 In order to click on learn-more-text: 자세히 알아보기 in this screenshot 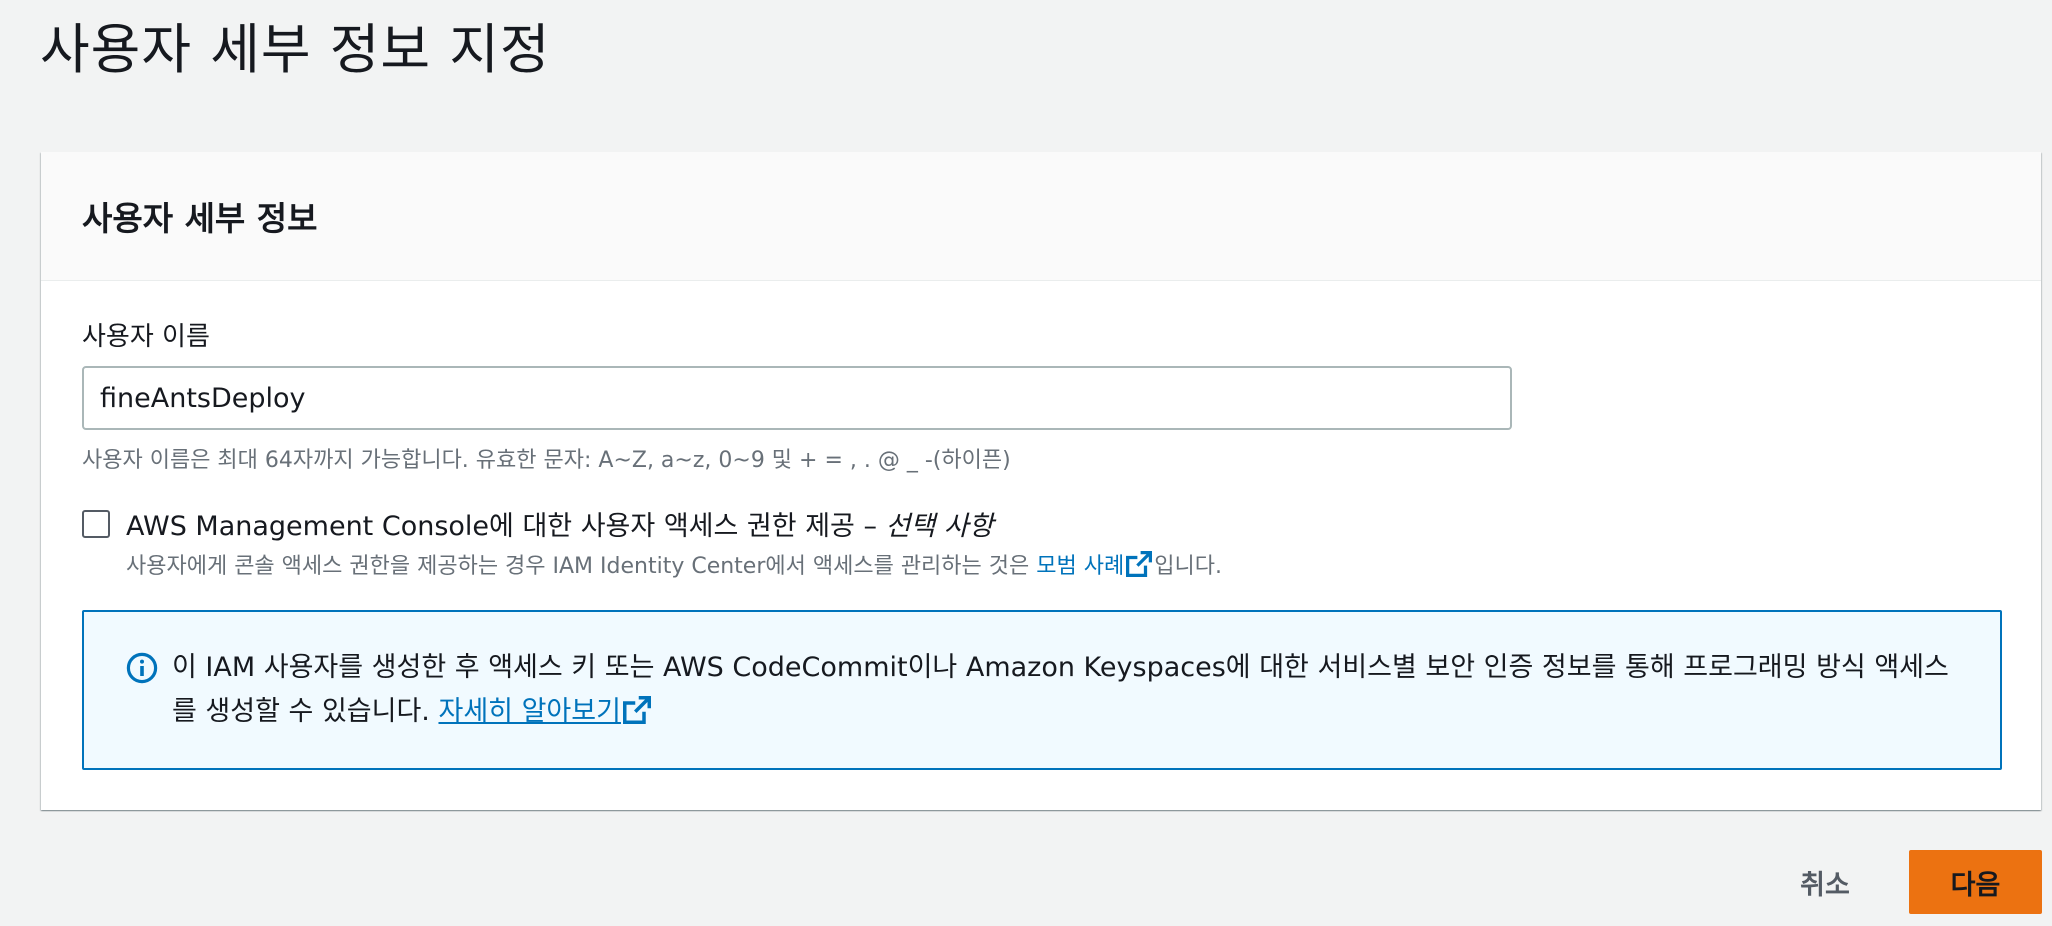, I will do `click(529, 711)`.